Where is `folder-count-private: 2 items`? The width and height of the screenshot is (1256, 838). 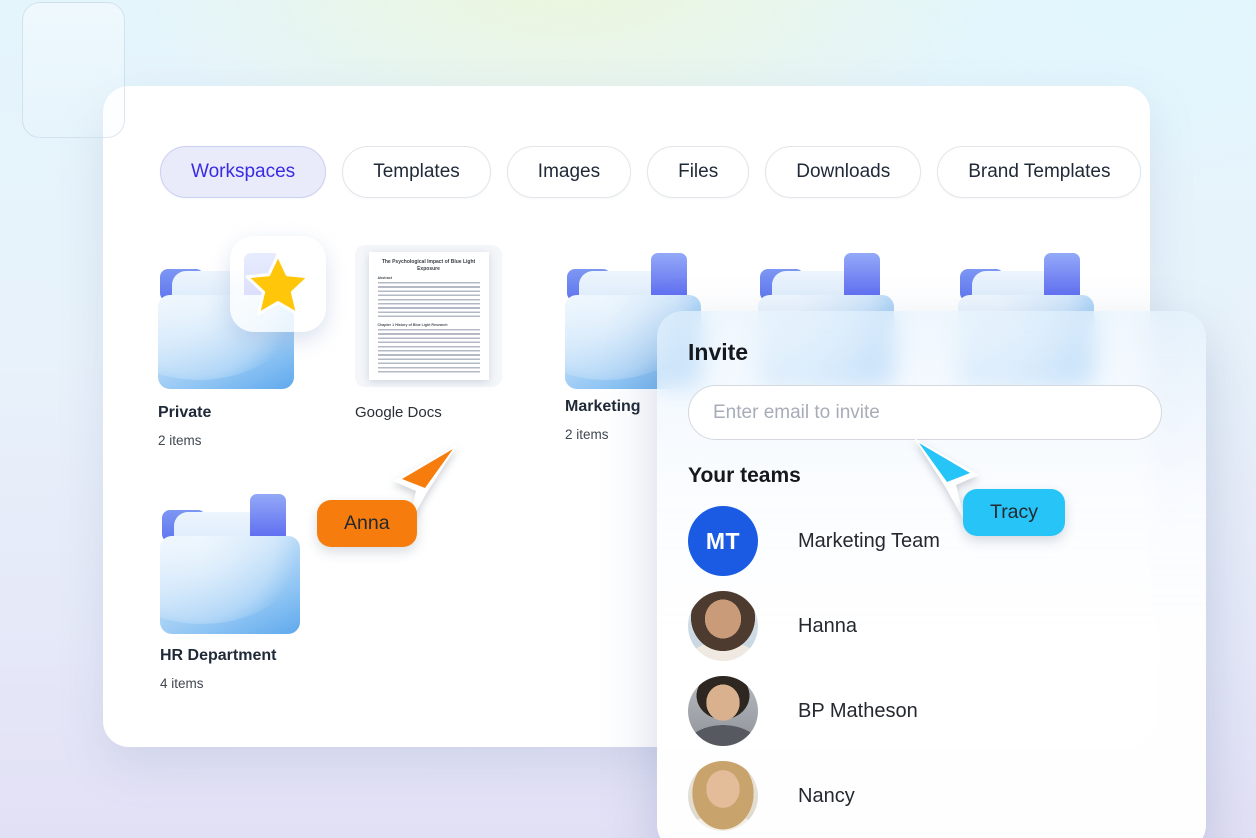
folder-count-private: 2 items is located at coordinates (180, 440).